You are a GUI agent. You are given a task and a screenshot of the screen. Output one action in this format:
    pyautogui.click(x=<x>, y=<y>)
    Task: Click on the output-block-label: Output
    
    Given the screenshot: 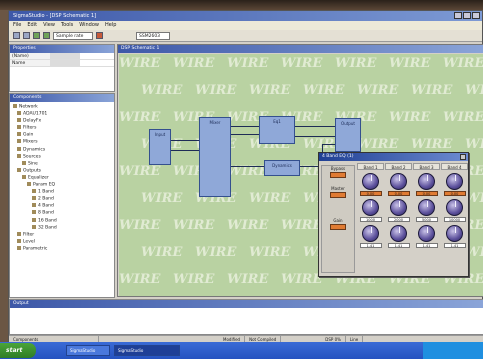 What is the action you would take?
    pyautogui.click(x=348, y=123)
    